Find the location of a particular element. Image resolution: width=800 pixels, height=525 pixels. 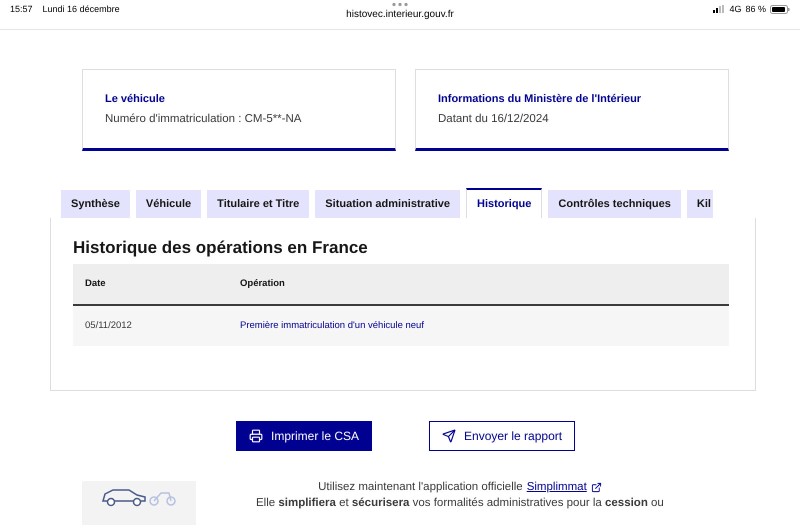

network-label: 4G is located at coordinates (735, 9).